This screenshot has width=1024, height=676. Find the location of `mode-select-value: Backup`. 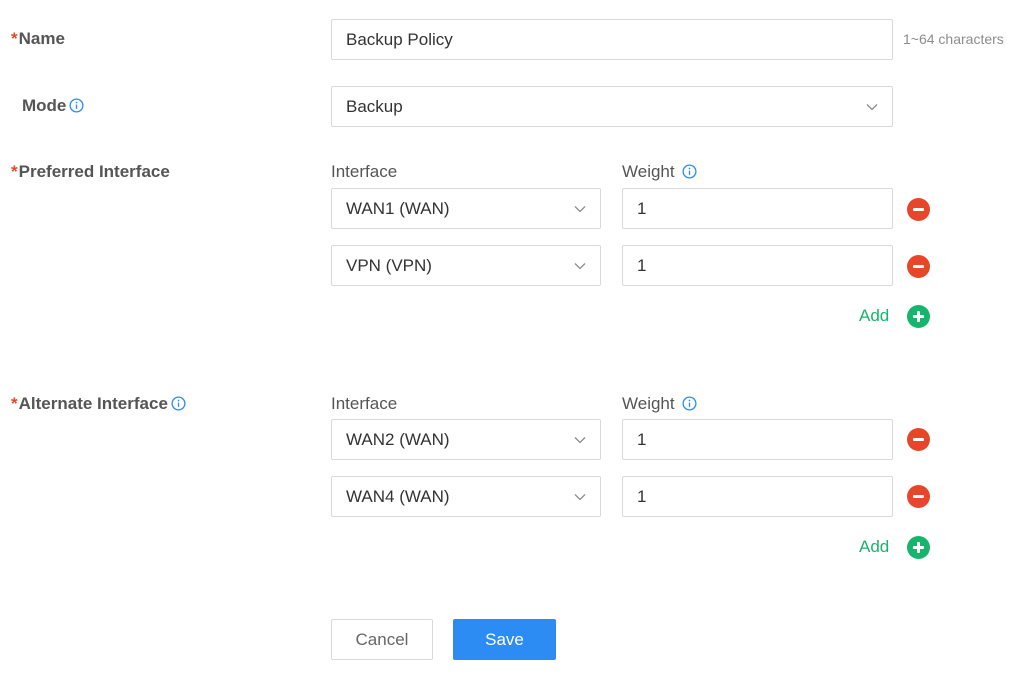

mode-select-value: Backup is located at coordinates (374, 106).